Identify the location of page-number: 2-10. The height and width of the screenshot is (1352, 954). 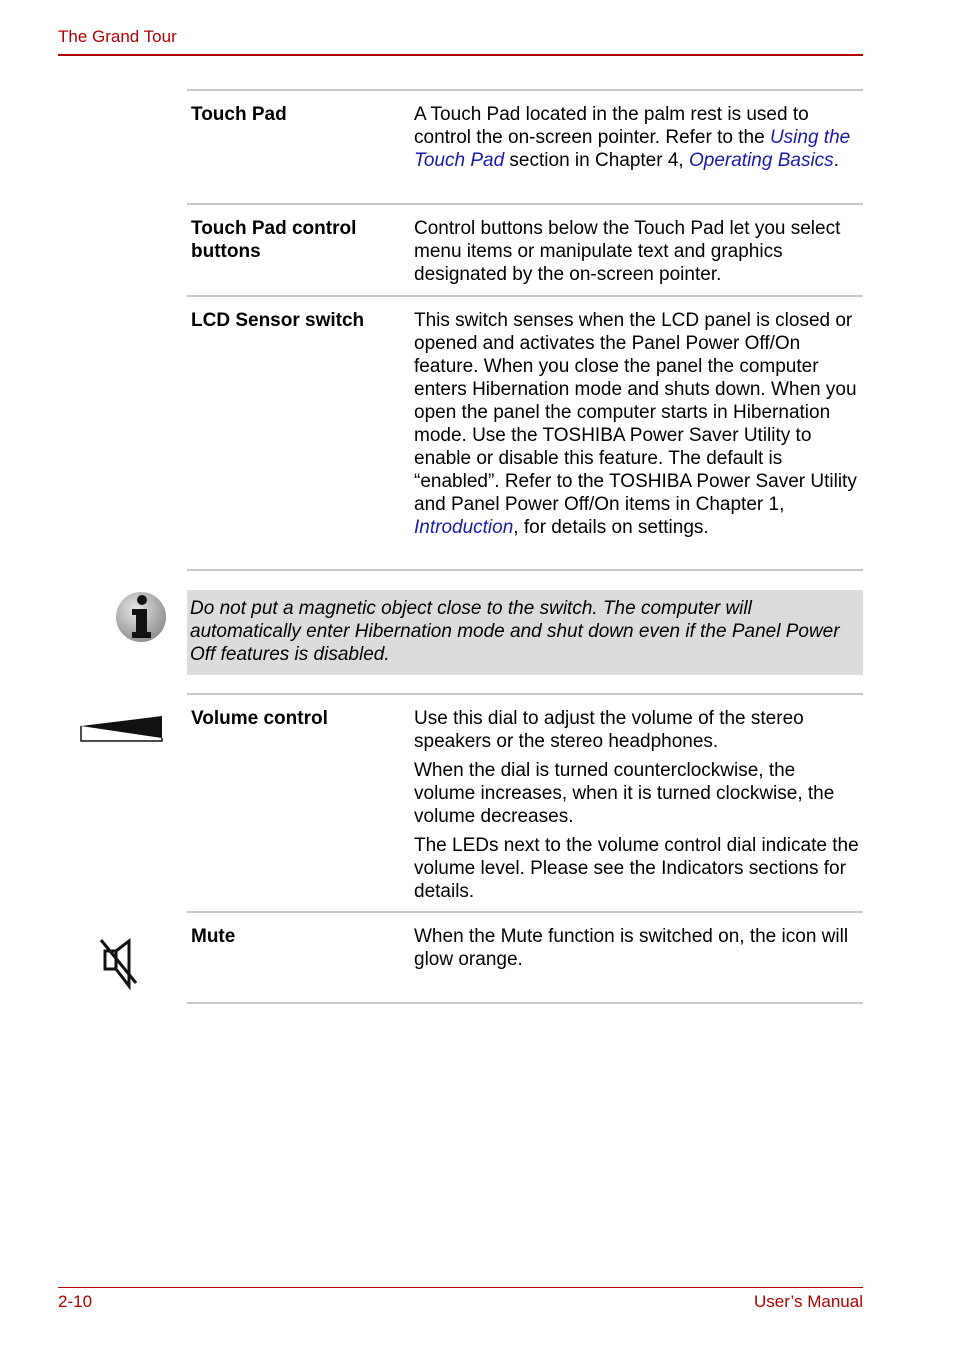
(75, 1301).